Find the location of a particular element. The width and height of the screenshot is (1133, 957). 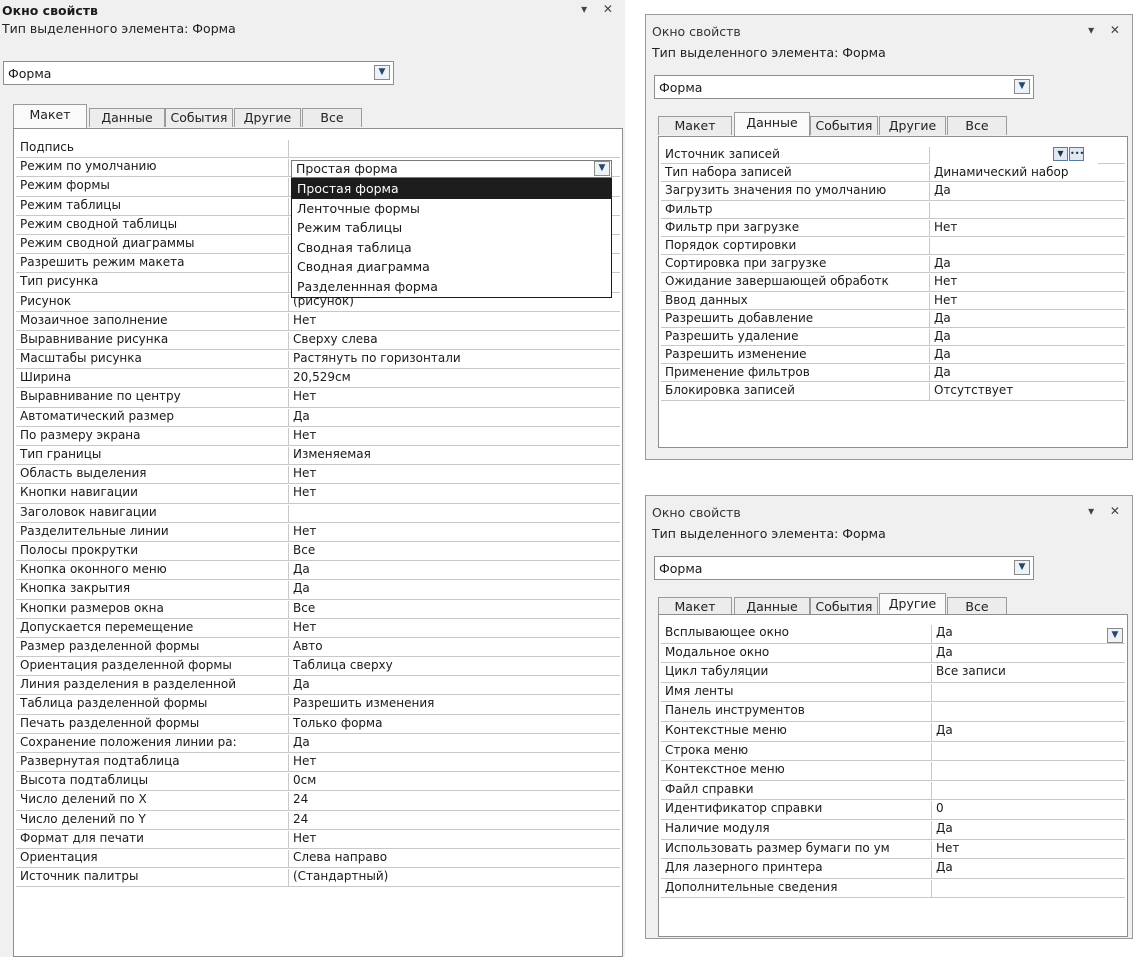

property-value: Сверху слева is located at coordinates (454, 341).